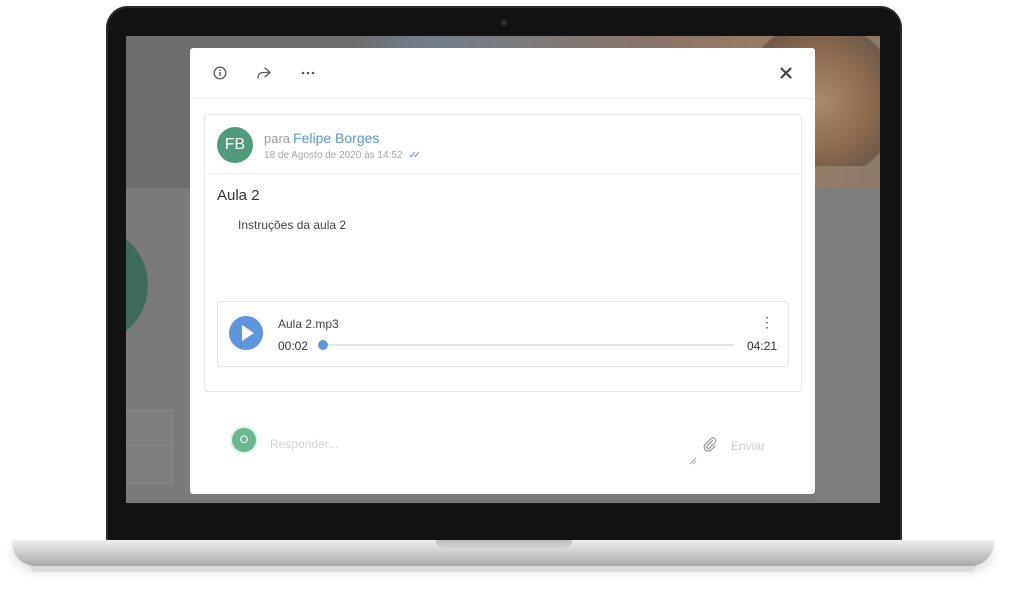  I want to click on camera, so click(504, 23).